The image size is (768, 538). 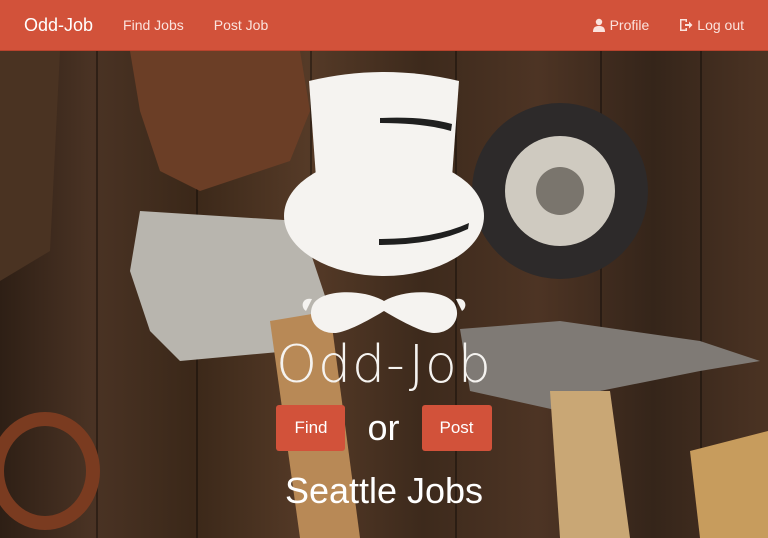 I want to click on sheath-shape, so click(x=220, y=121).